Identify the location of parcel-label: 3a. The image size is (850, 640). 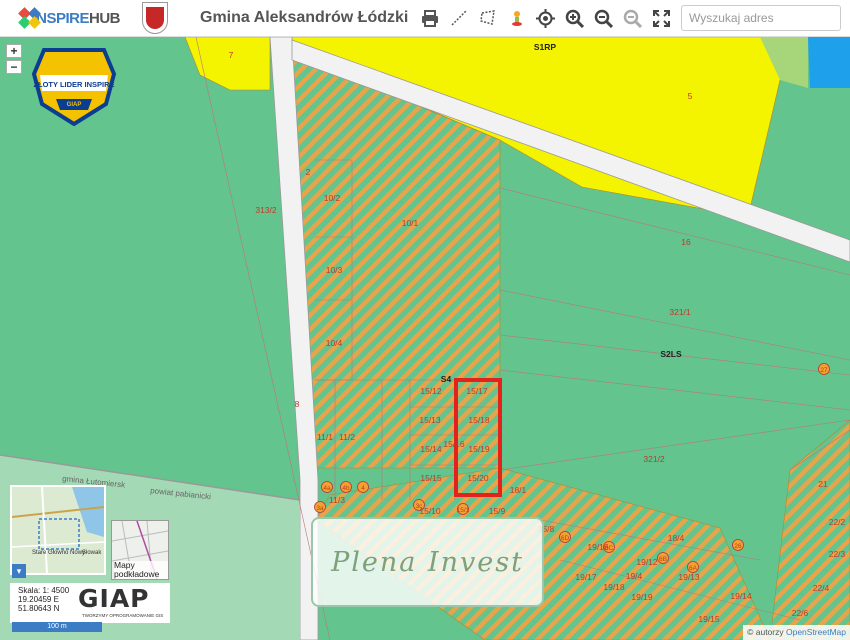
(320, 508).